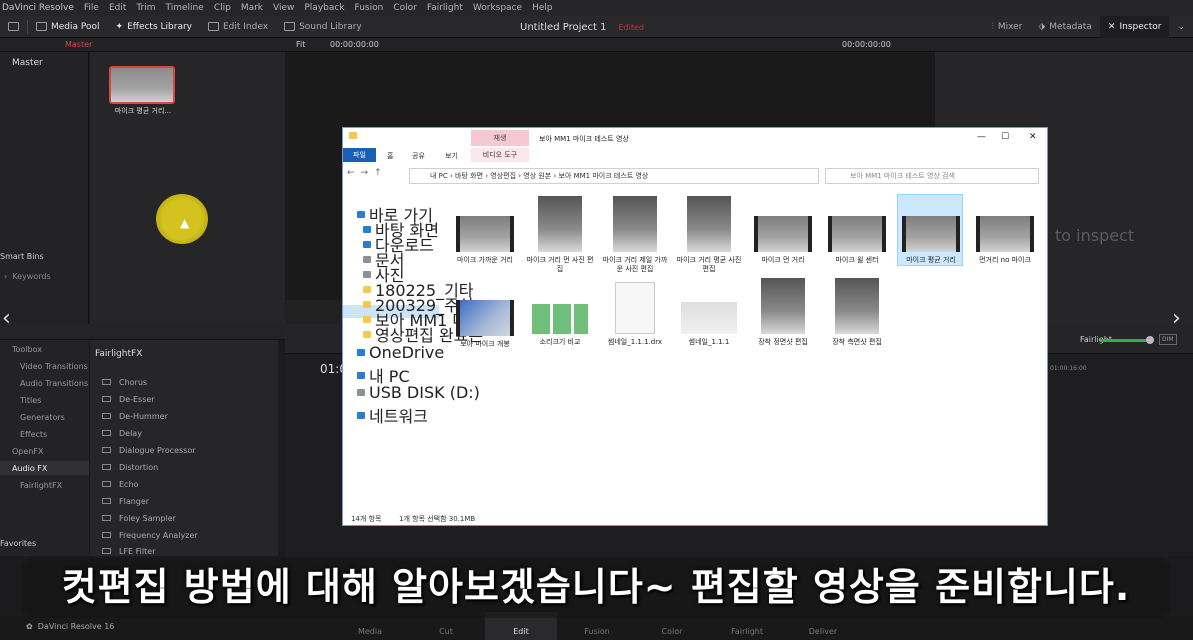  I want to click on fx-flanger: Flanger, so click(125, 501).